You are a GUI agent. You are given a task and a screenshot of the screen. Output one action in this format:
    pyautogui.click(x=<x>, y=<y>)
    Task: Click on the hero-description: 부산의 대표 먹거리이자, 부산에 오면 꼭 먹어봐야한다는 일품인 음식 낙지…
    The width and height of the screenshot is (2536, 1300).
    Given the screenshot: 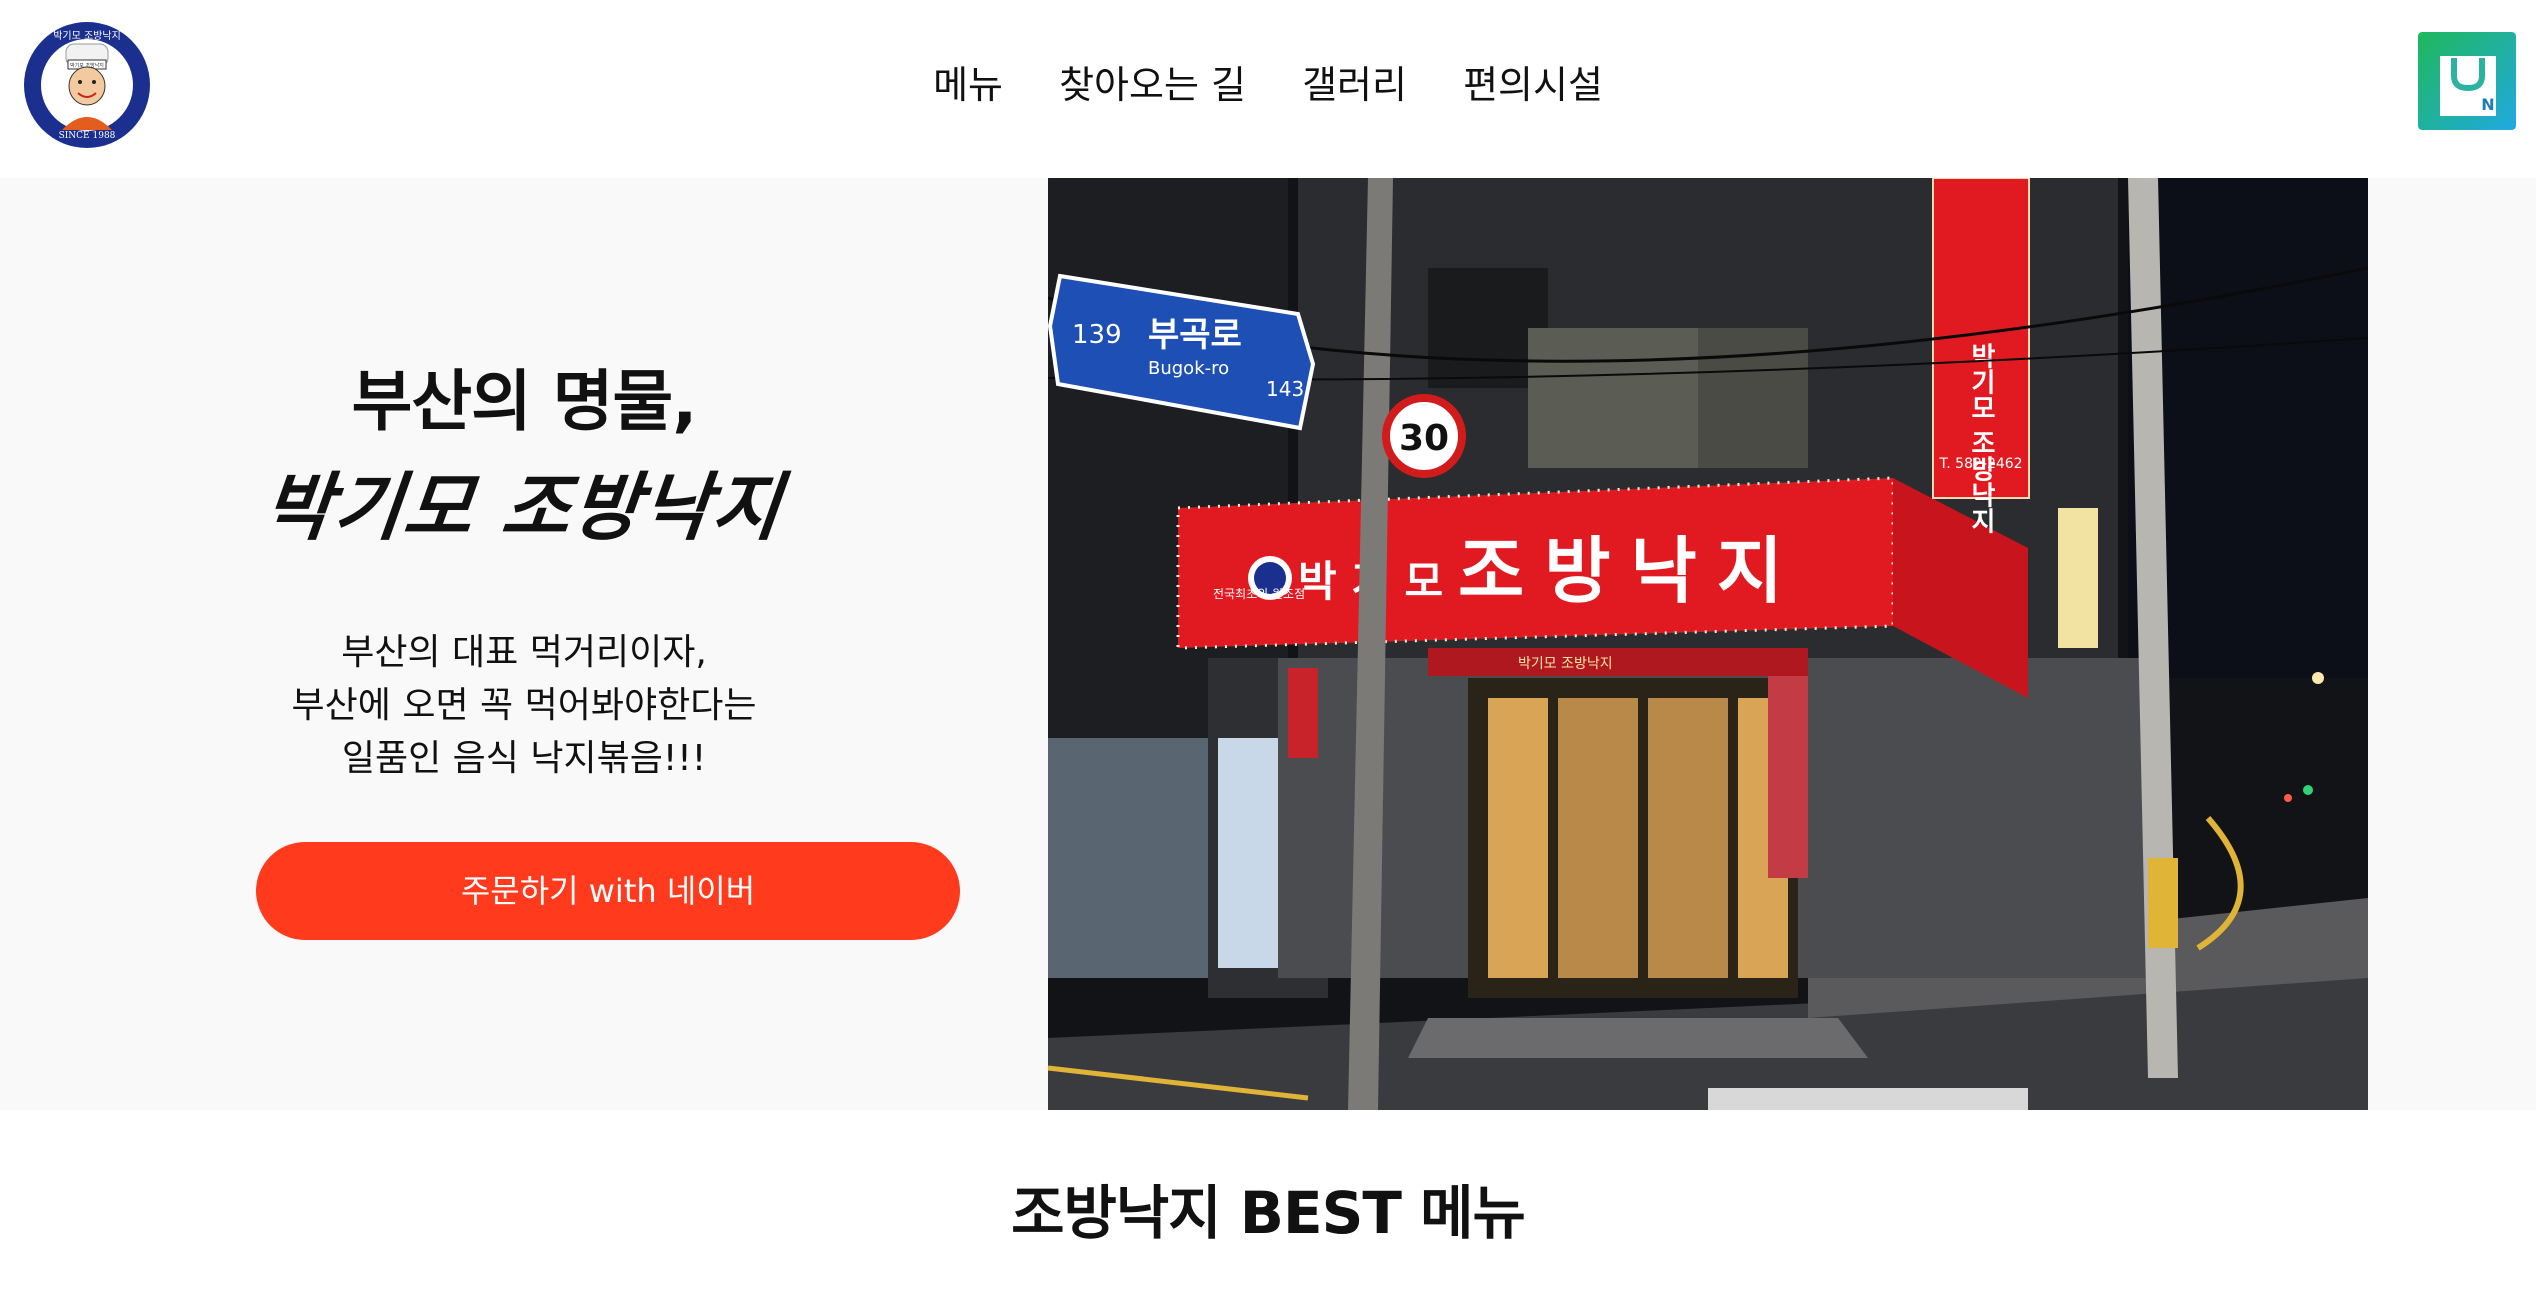 What is the action you would take?
    pyautogui.click(x=524, y=705)
    